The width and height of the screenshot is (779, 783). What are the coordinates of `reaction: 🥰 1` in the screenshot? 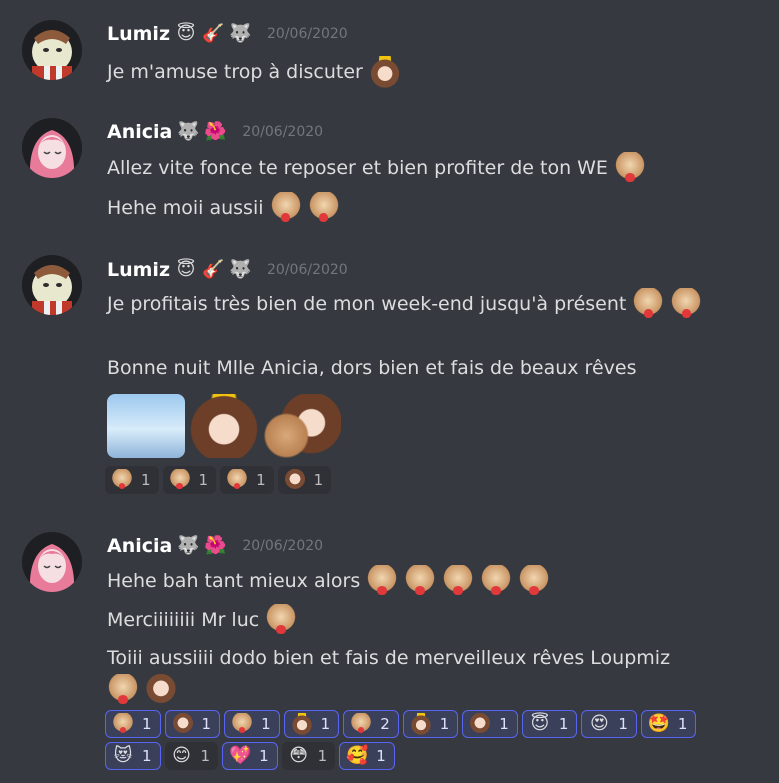 It's located at (367, 756).